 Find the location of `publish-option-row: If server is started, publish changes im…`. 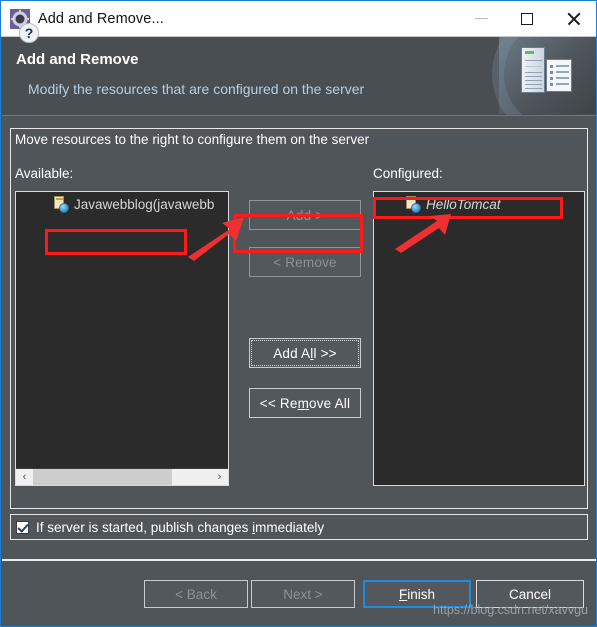

publish-option-row: If server is started, publish changes im… is located at coordinates (299, 527).